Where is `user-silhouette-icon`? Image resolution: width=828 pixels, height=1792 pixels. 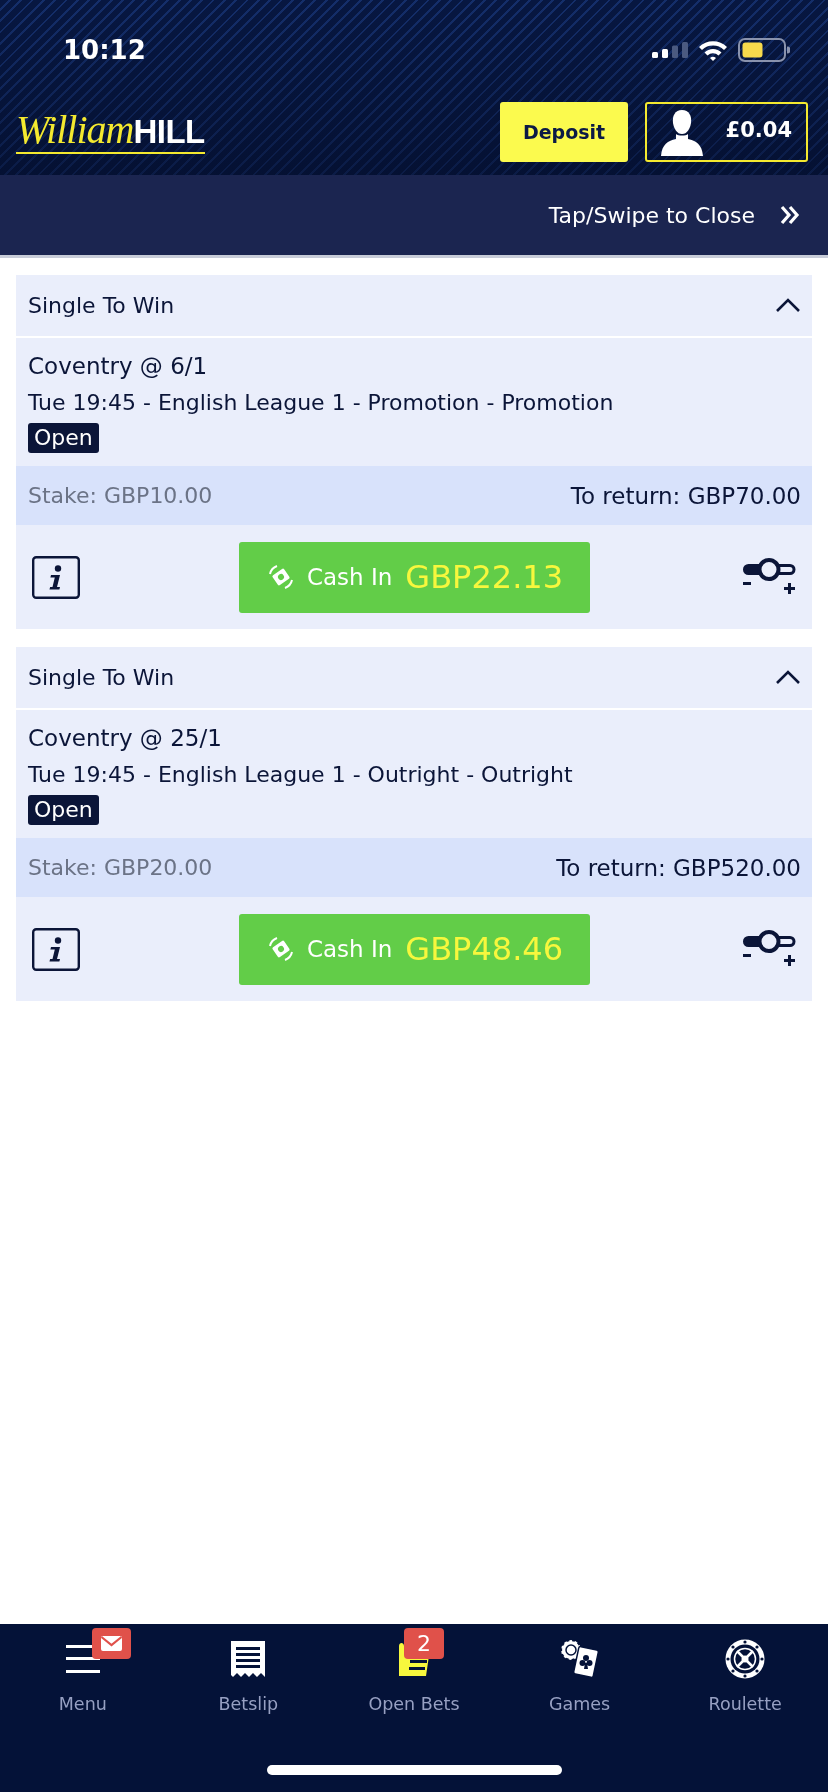
user-silhouette-icon is located at coordinates (682, 131).